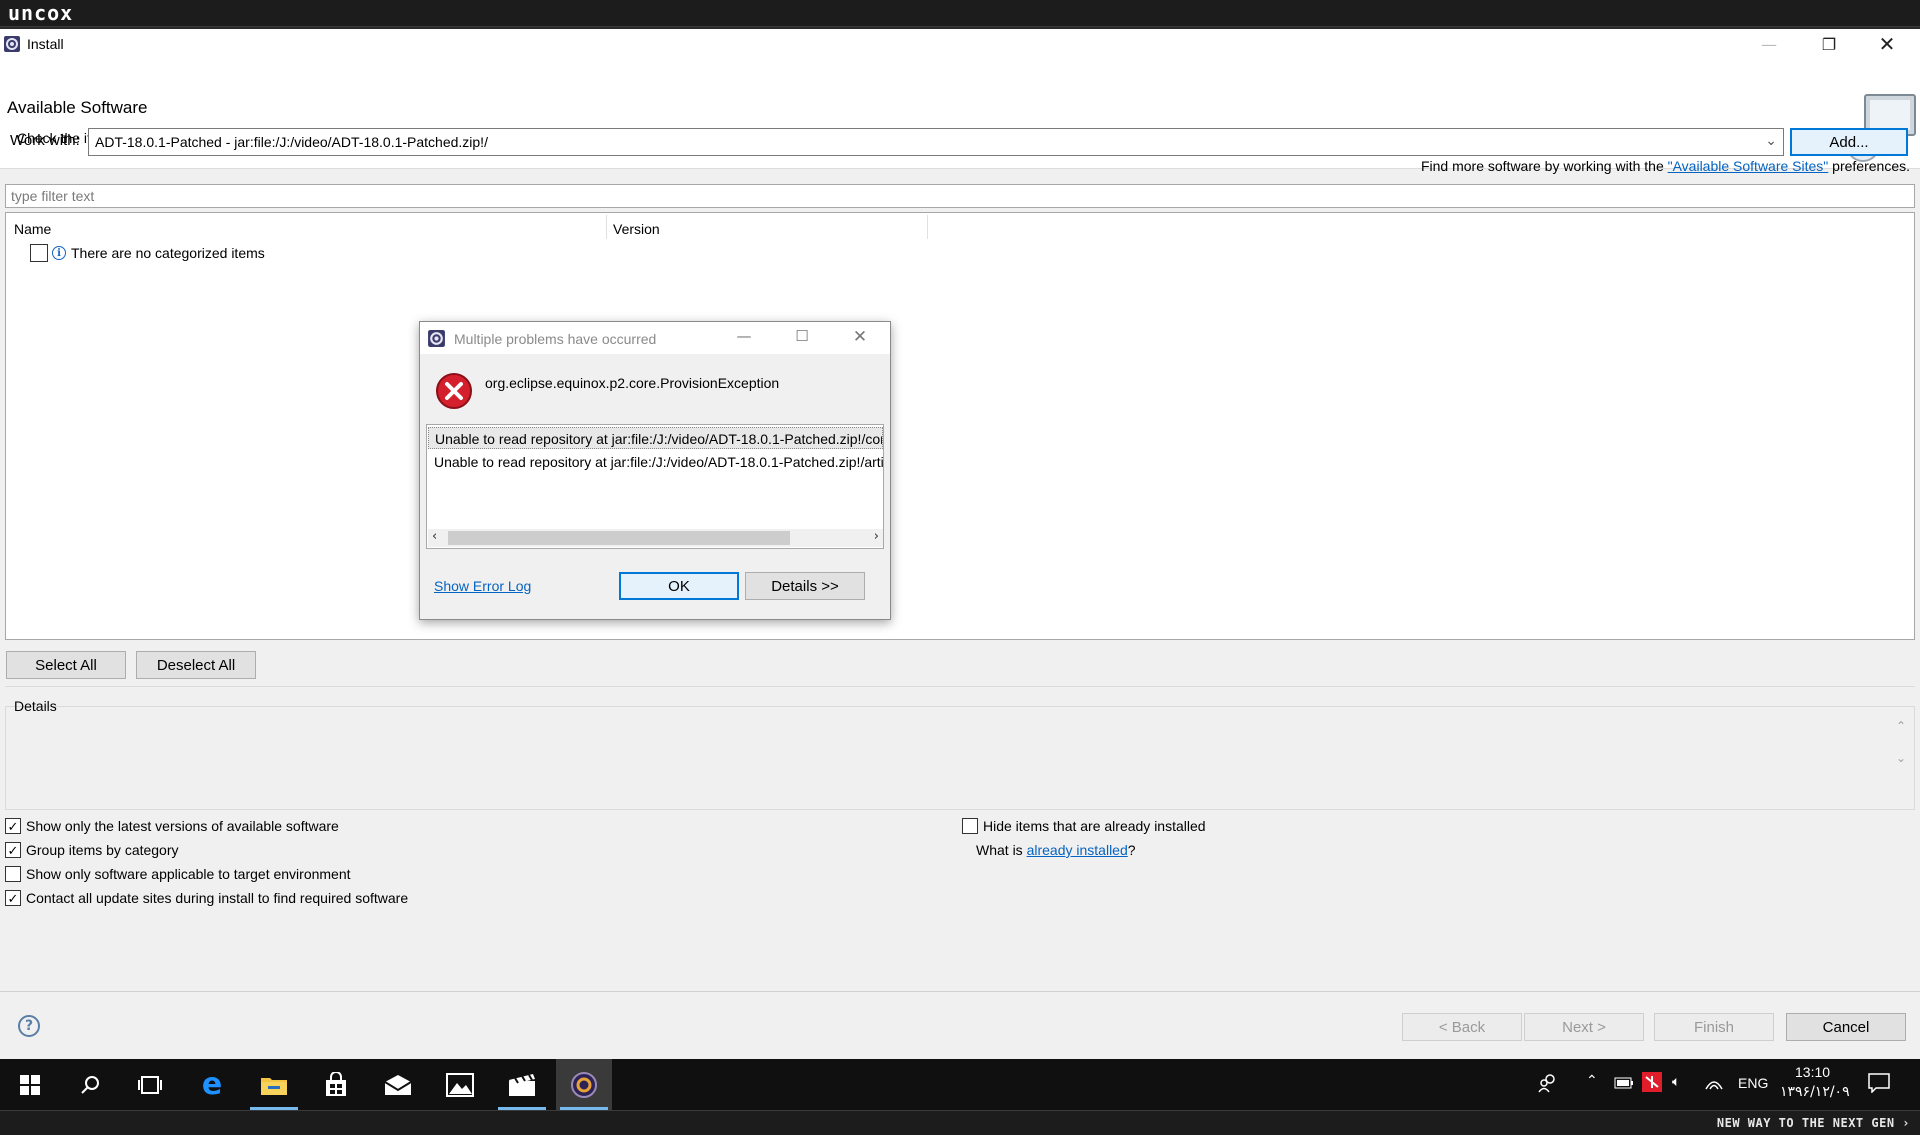  What do you see at coordinates (960, 13) in the screenshot?
I see `top-branding-strip: uncox` at bounding box center [960, 13].